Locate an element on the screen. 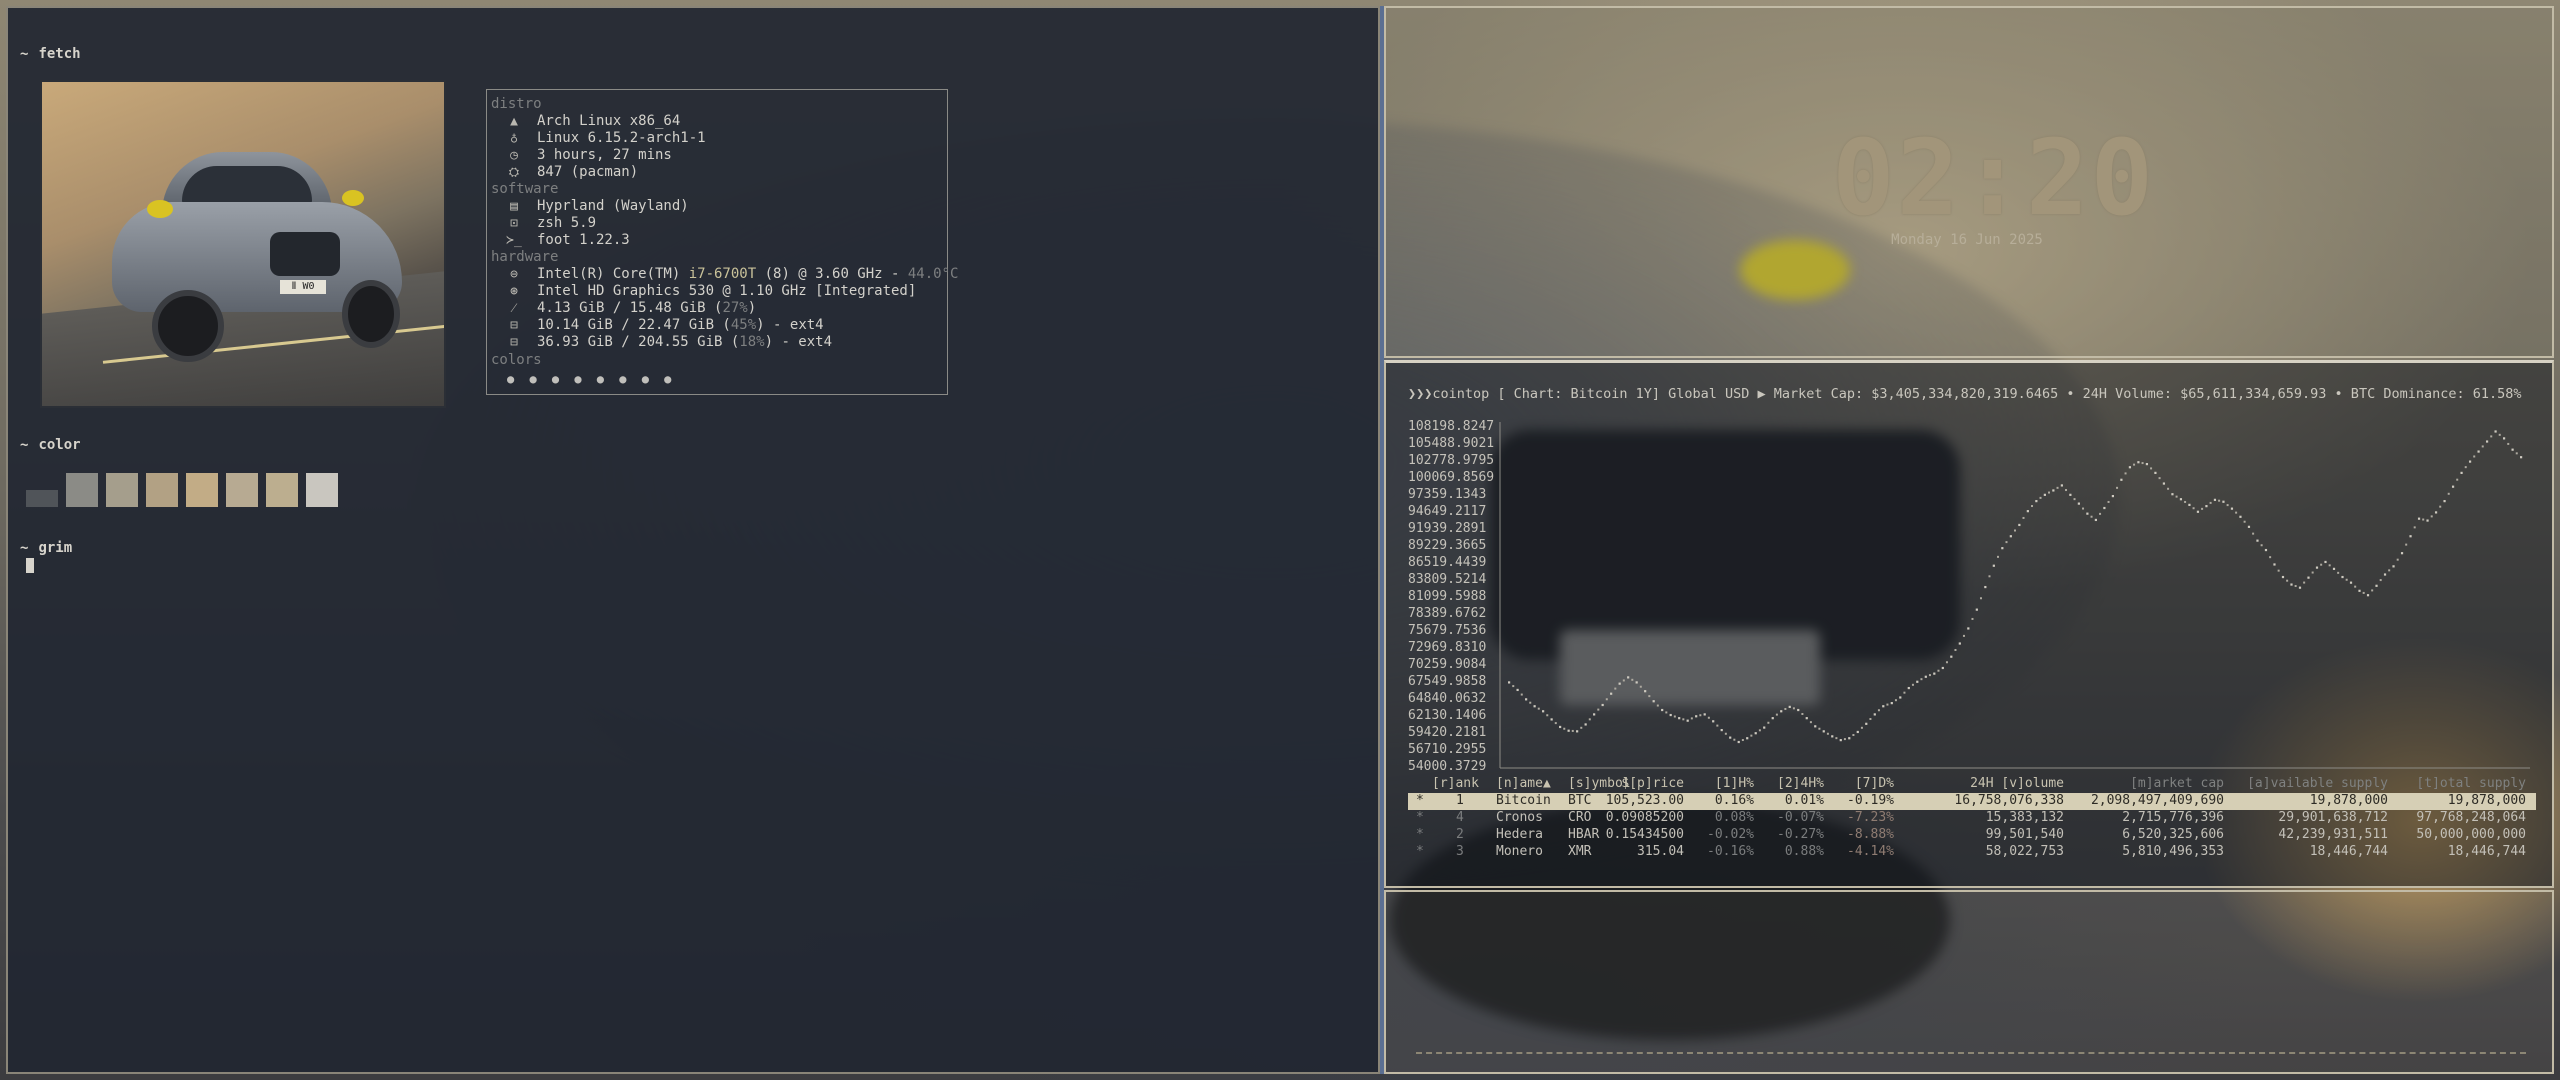 This screenshot has height=1080, width=2560. y-tick-label: 81099.5988 is located at coordinates (1447, 596).